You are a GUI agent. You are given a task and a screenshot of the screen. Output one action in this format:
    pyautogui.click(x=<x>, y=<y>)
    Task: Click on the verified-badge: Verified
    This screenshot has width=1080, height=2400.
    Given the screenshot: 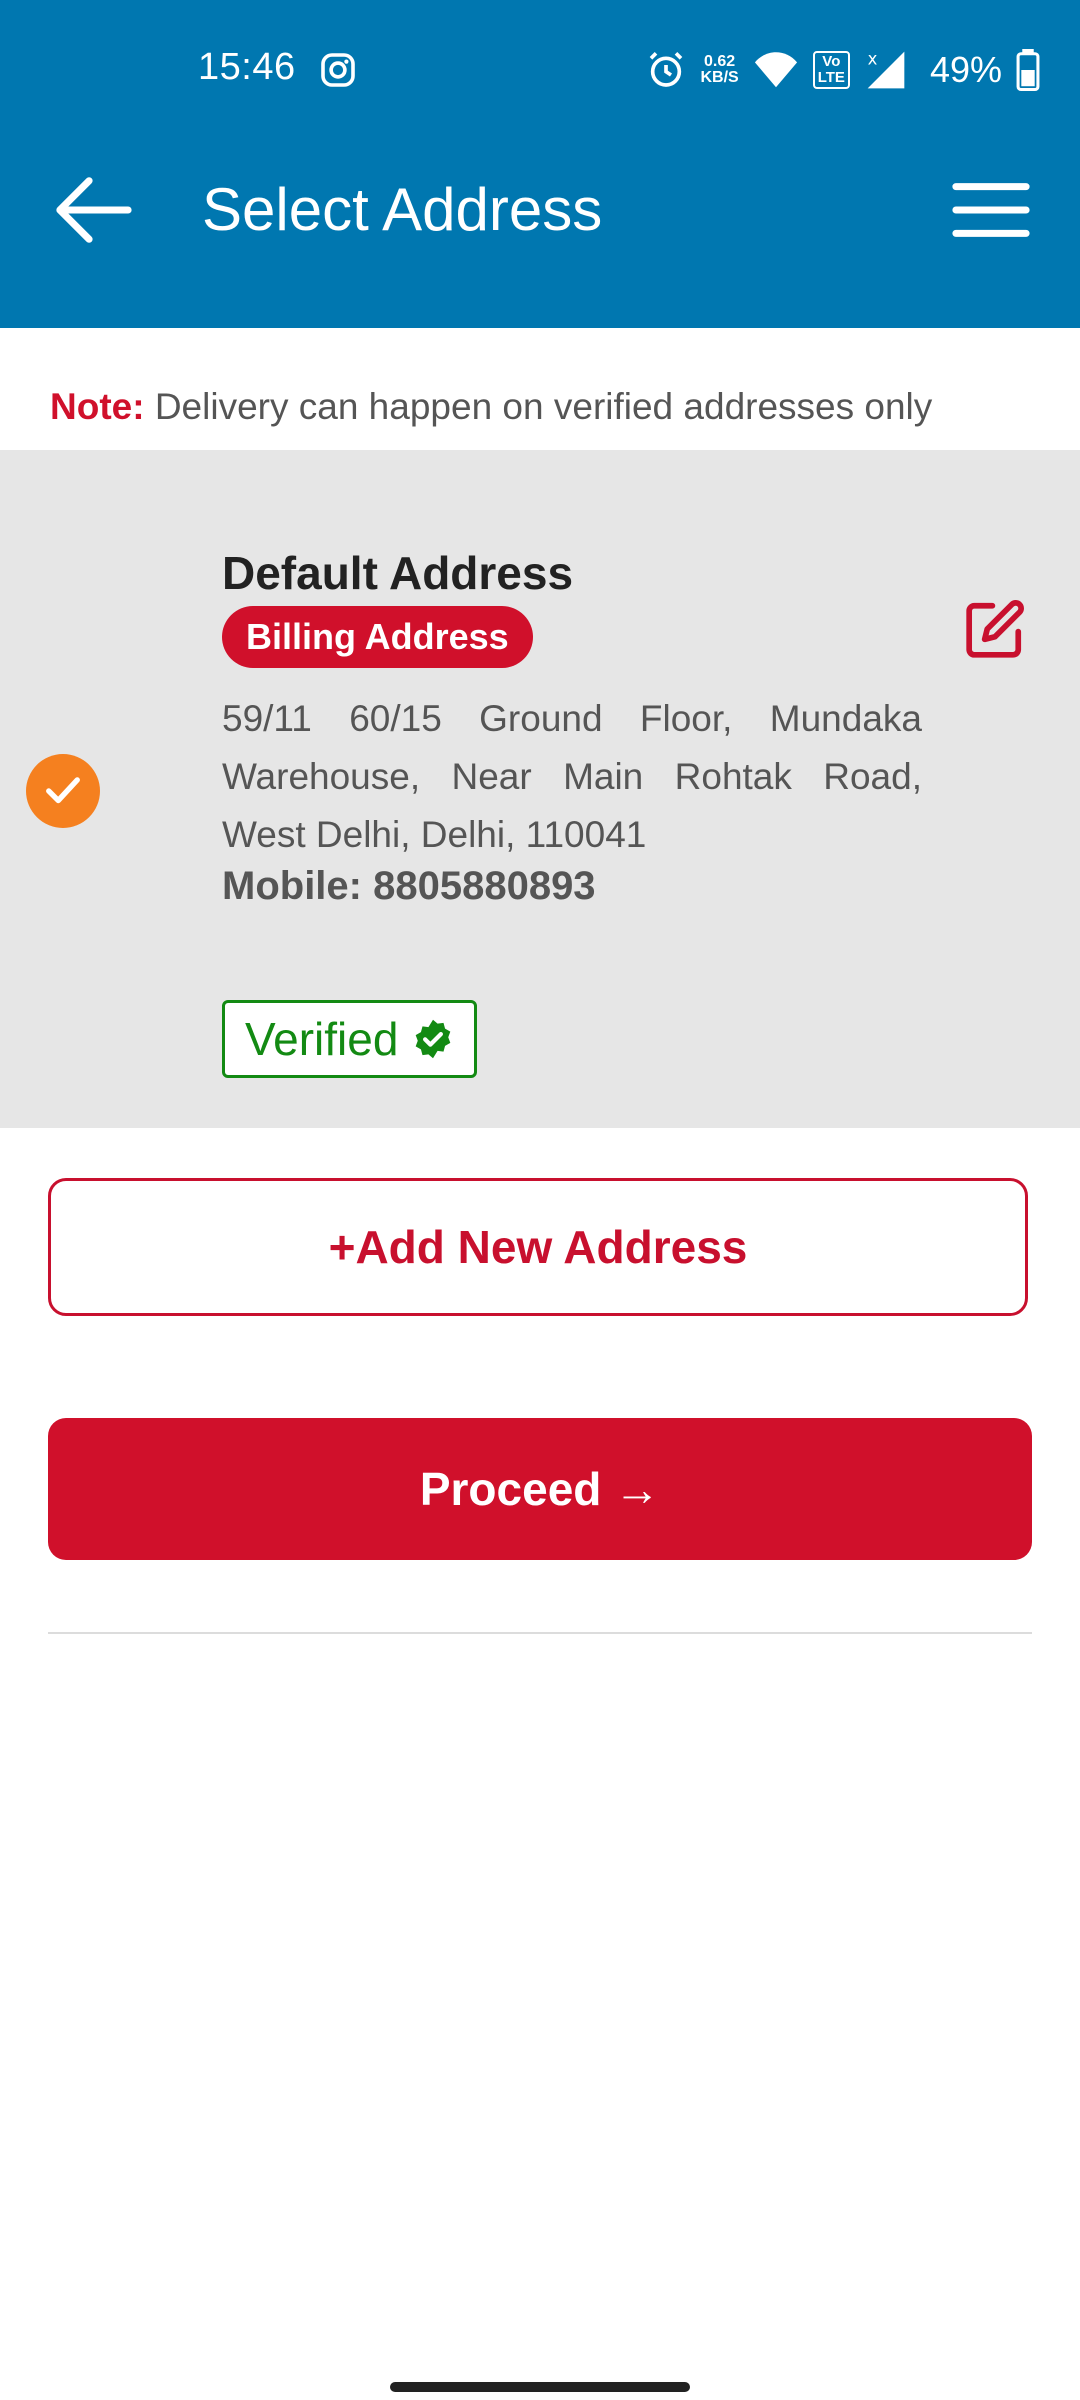 What is the action you would take?
    pyautogui.click(x=350, y=1039)
    